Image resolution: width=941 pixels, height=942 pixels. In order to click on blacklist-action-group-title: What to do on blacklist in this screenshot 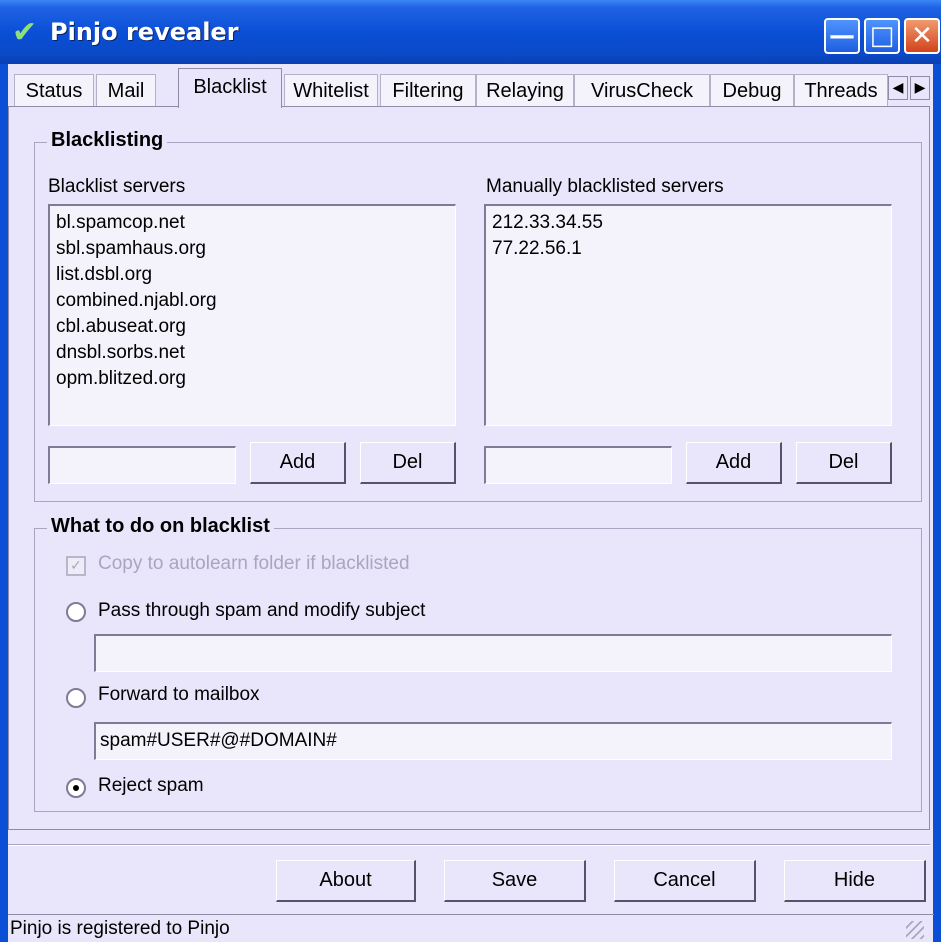, I will do `click(160, 526)`.